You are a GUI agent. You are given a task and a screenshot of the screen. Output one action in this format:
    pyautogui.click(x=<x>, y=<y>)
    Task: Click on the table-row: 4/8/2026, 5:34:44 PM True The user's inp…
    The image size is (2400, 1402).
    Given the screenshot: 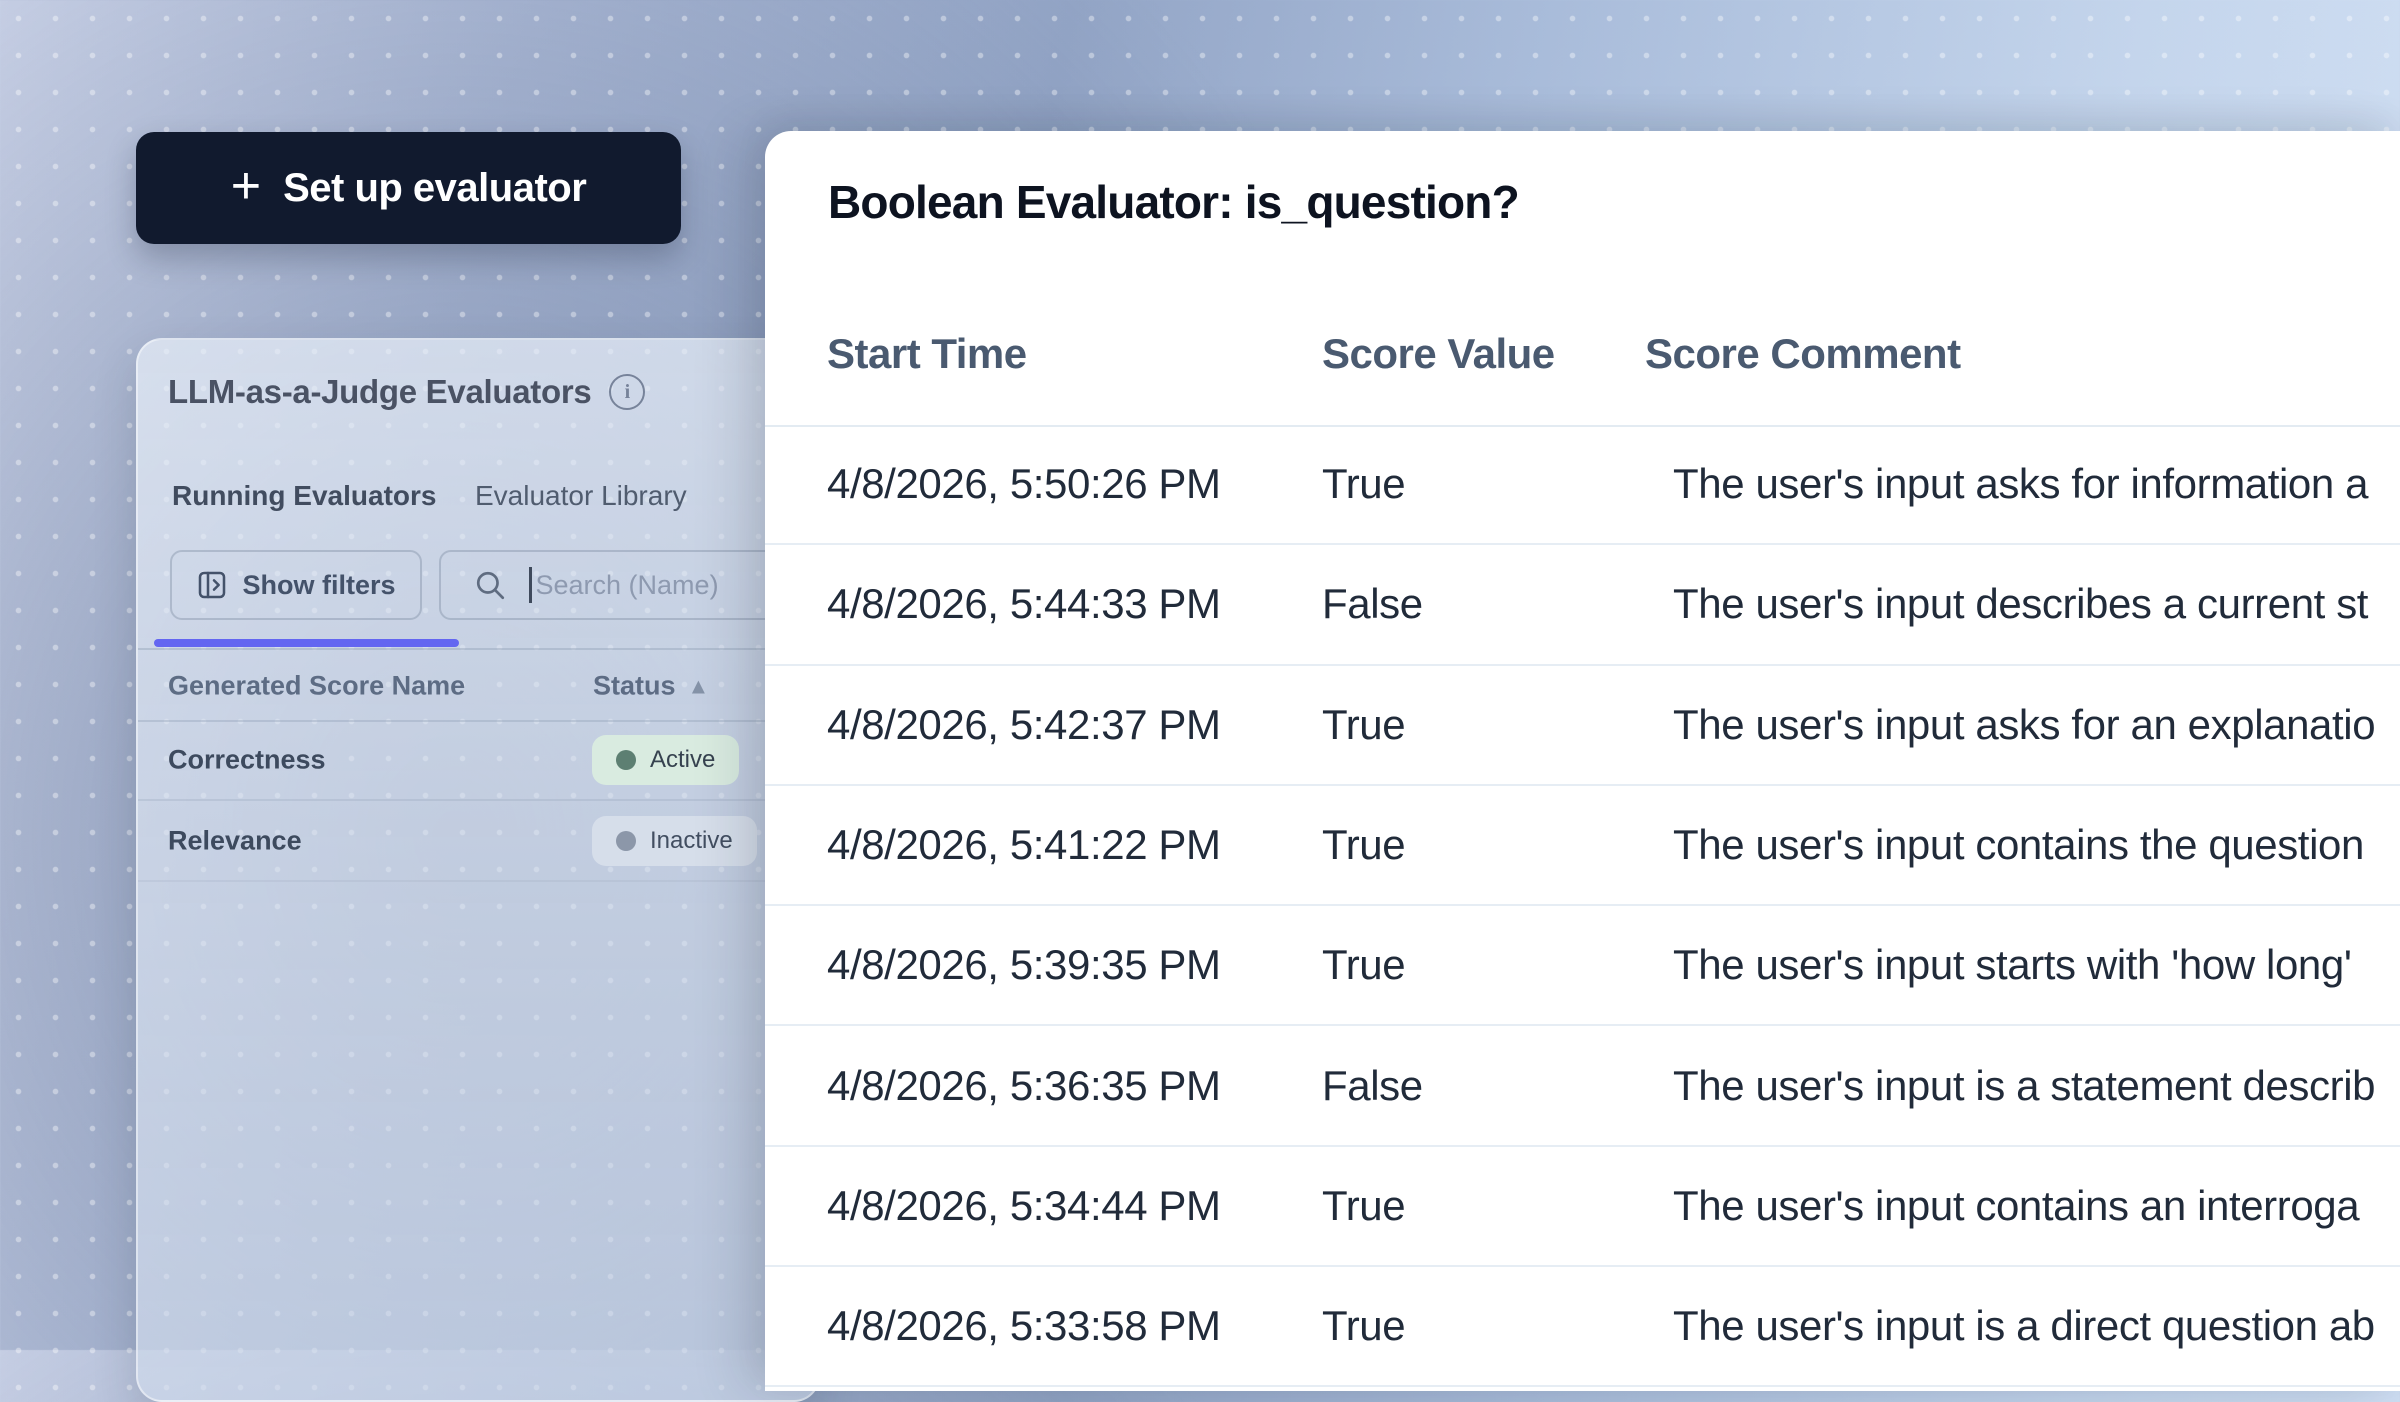 What is the action you would take?
    pyautogui.click(x=1582, y=1207)
    